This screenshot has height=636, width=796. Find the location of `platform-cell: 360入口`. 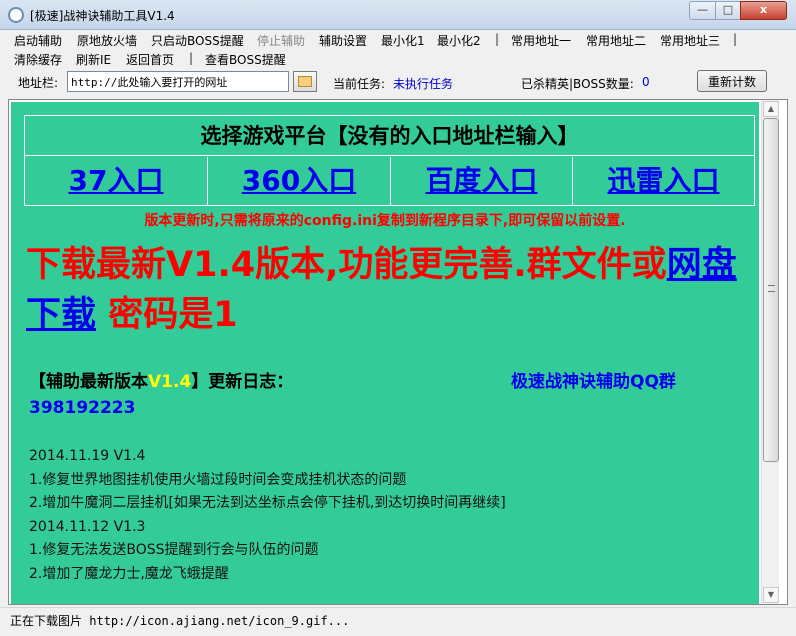

platform-cell: 360入口 is located at coordinates (298, 181).